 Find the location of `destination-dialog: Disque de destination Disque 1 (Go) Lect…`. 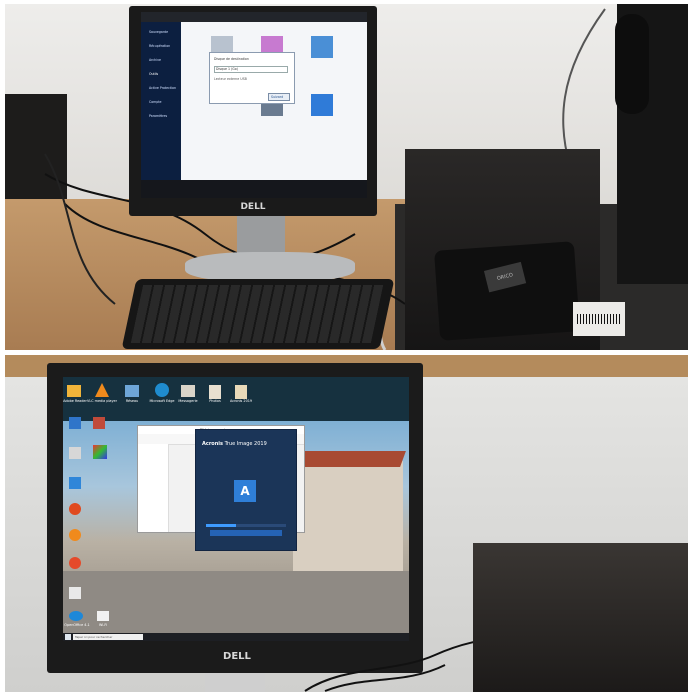

destination-dialog: Disque de destination Disque 1 (Go) Lect… is located at coordinates (252, 78).